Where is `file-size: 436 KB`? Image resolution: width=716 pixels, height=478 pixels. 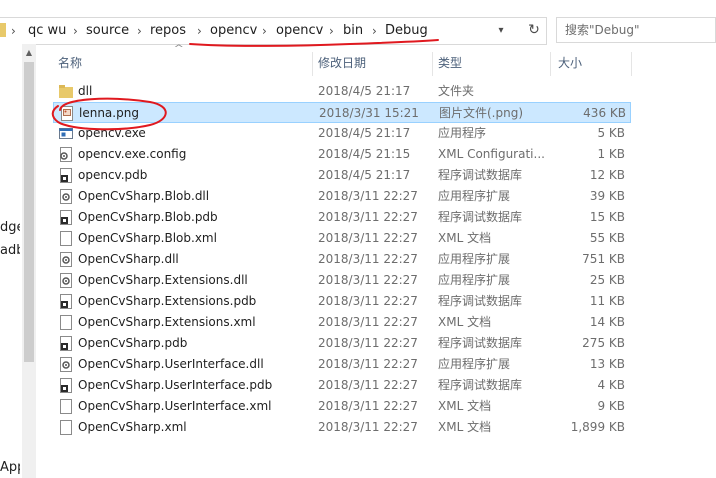 file-size: 436 KB is located at coordinates (604, 113).